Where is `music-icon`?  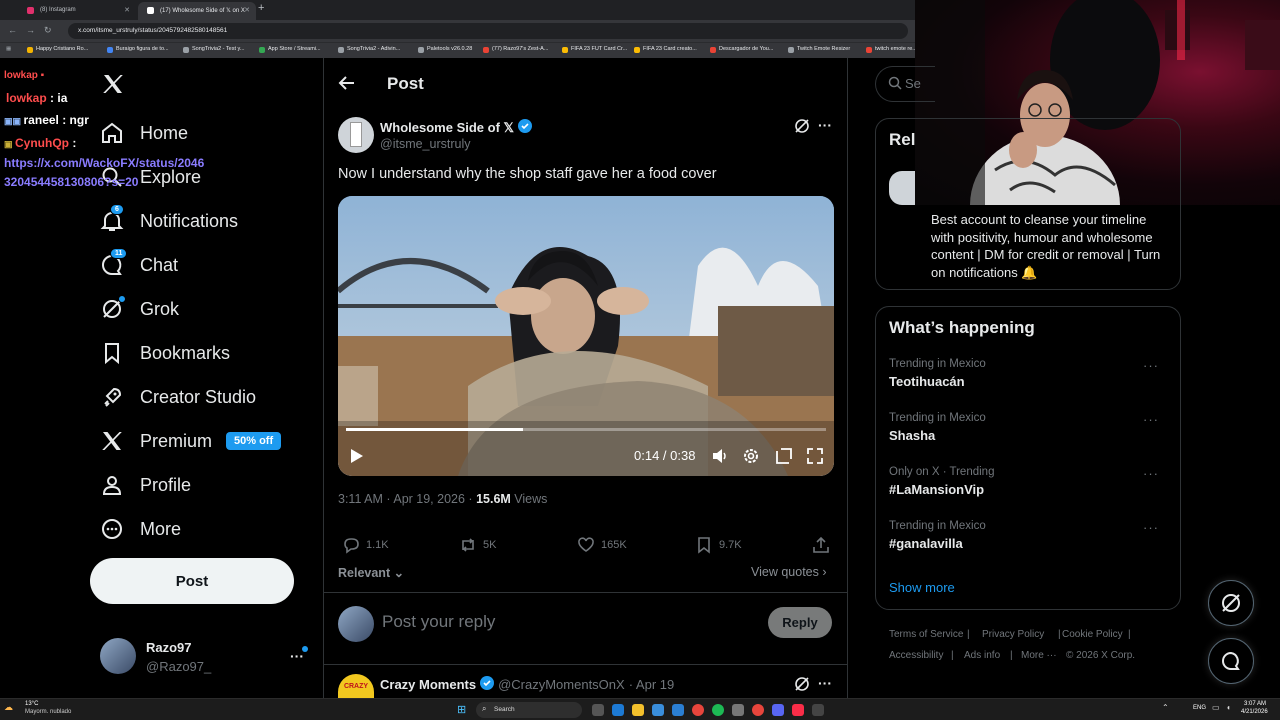
music-icon is located at coordinates (798, 710).